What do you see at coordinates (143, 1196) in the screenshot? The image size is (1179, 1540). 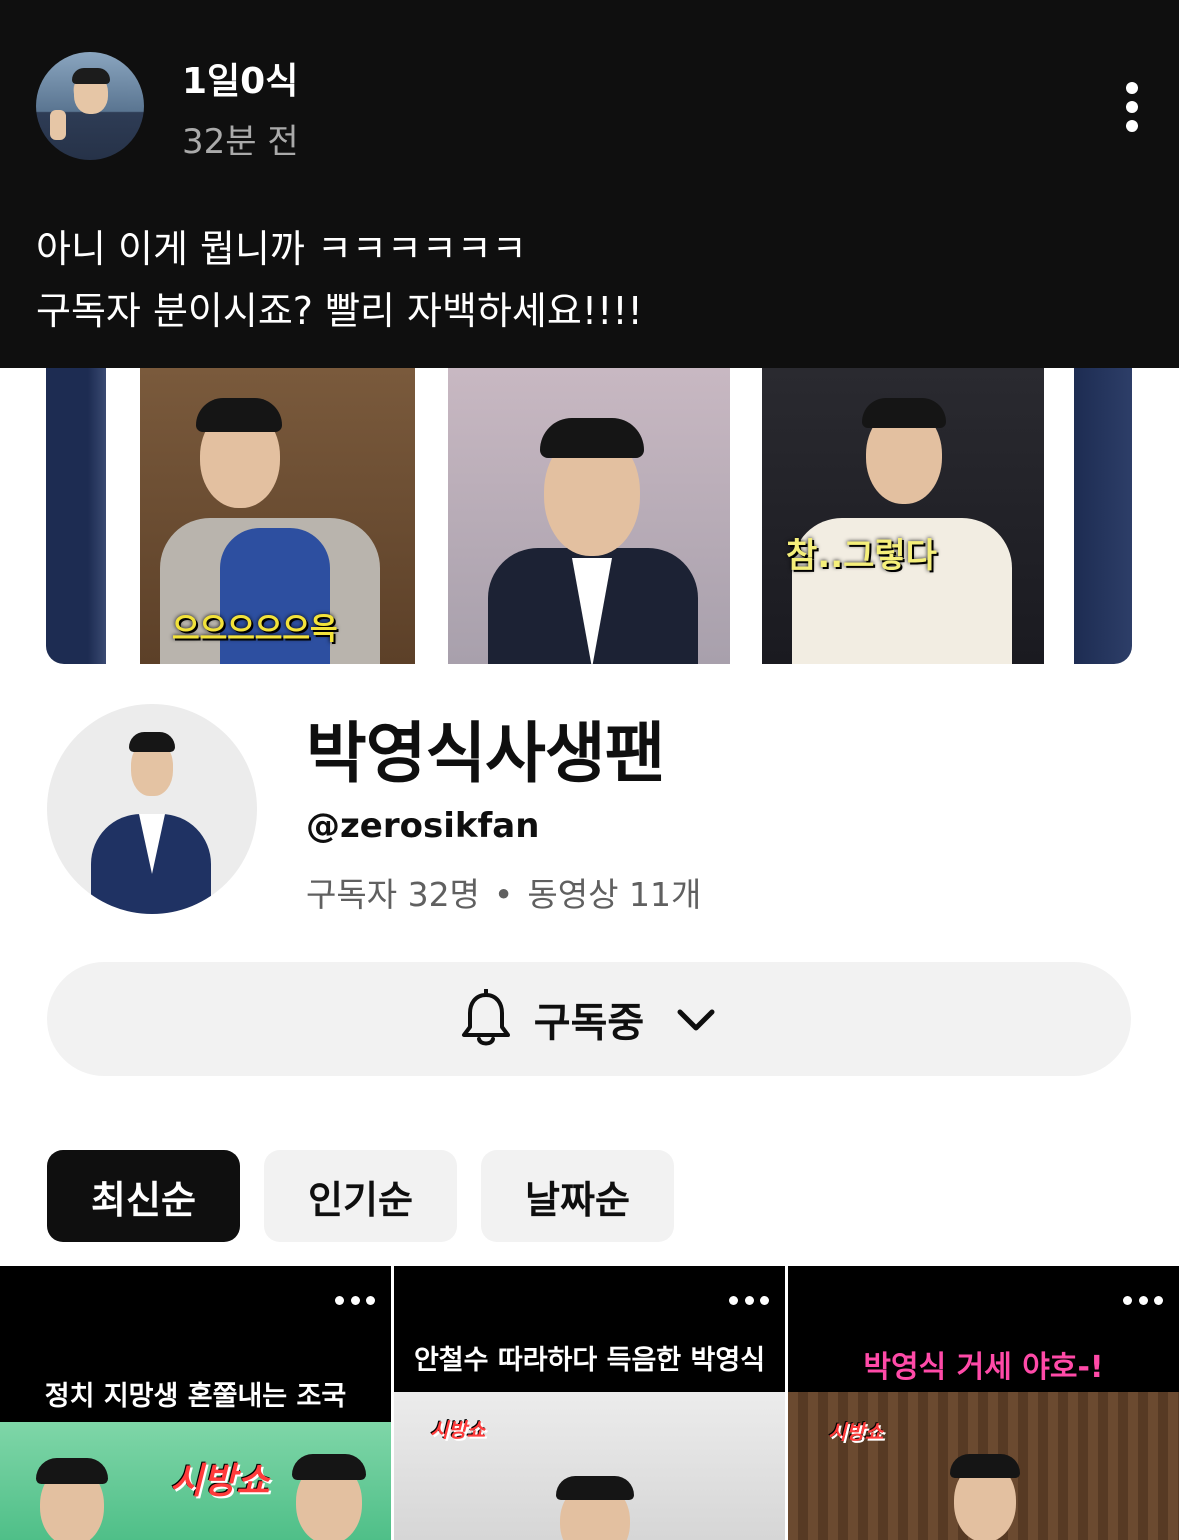 I see `sort-chip-latest: 최신순` at bounding box center [143, 1196].